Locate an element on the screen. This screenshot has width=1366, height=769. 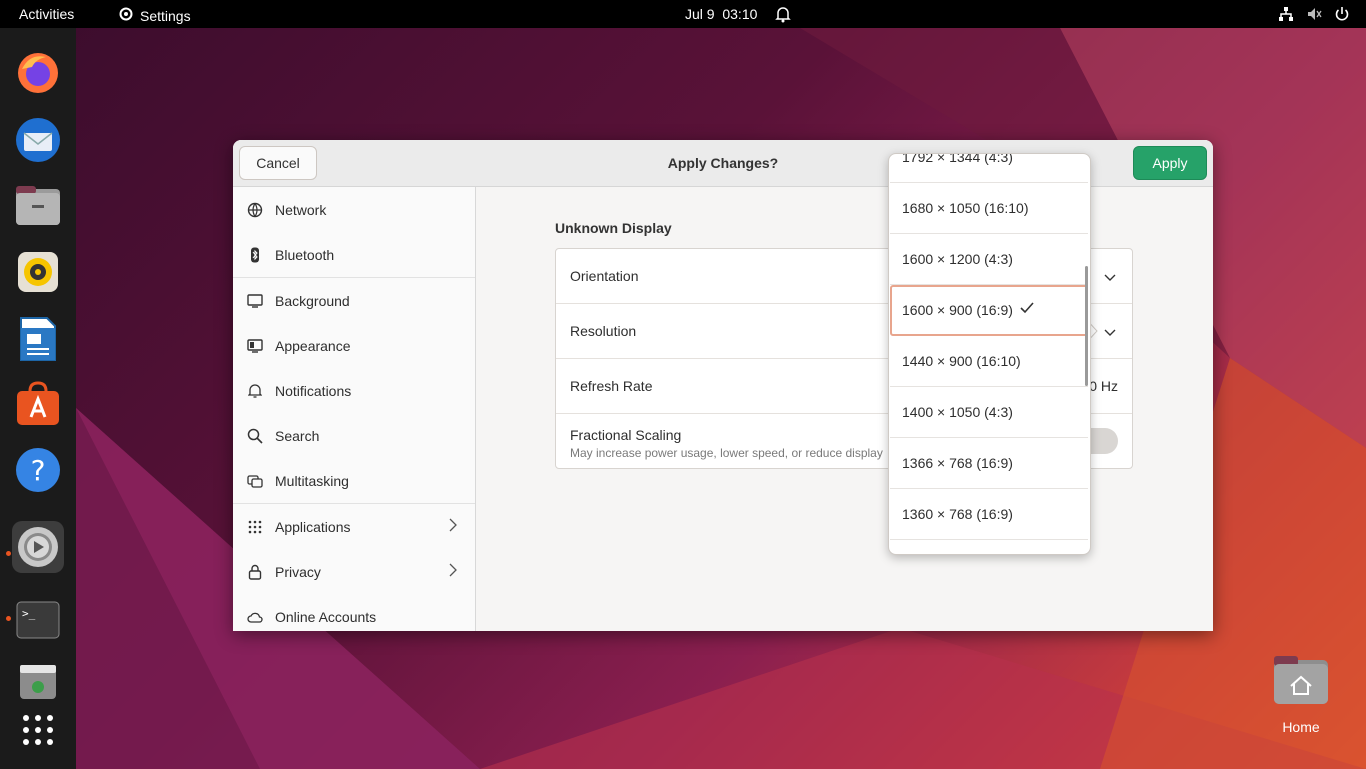
app-center-icon is located at coordinates (38, 403).